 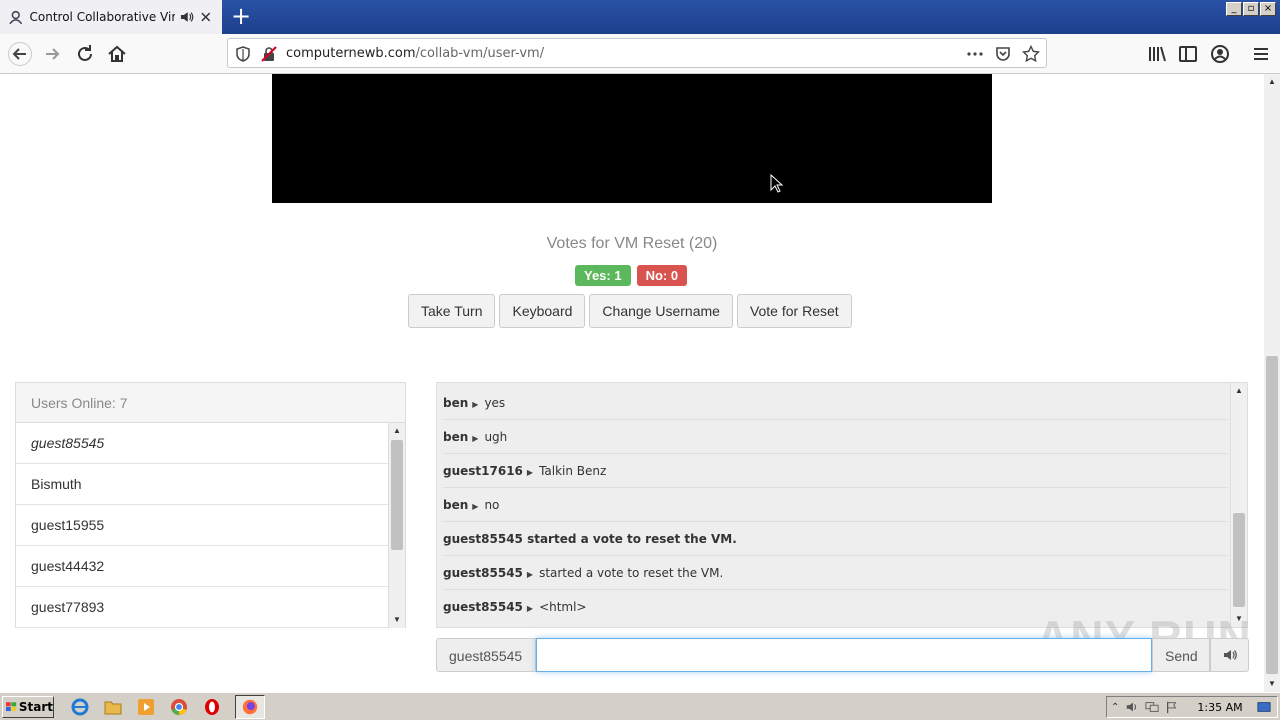 I want to click on start-button: Start, so click(x=28, y=706).